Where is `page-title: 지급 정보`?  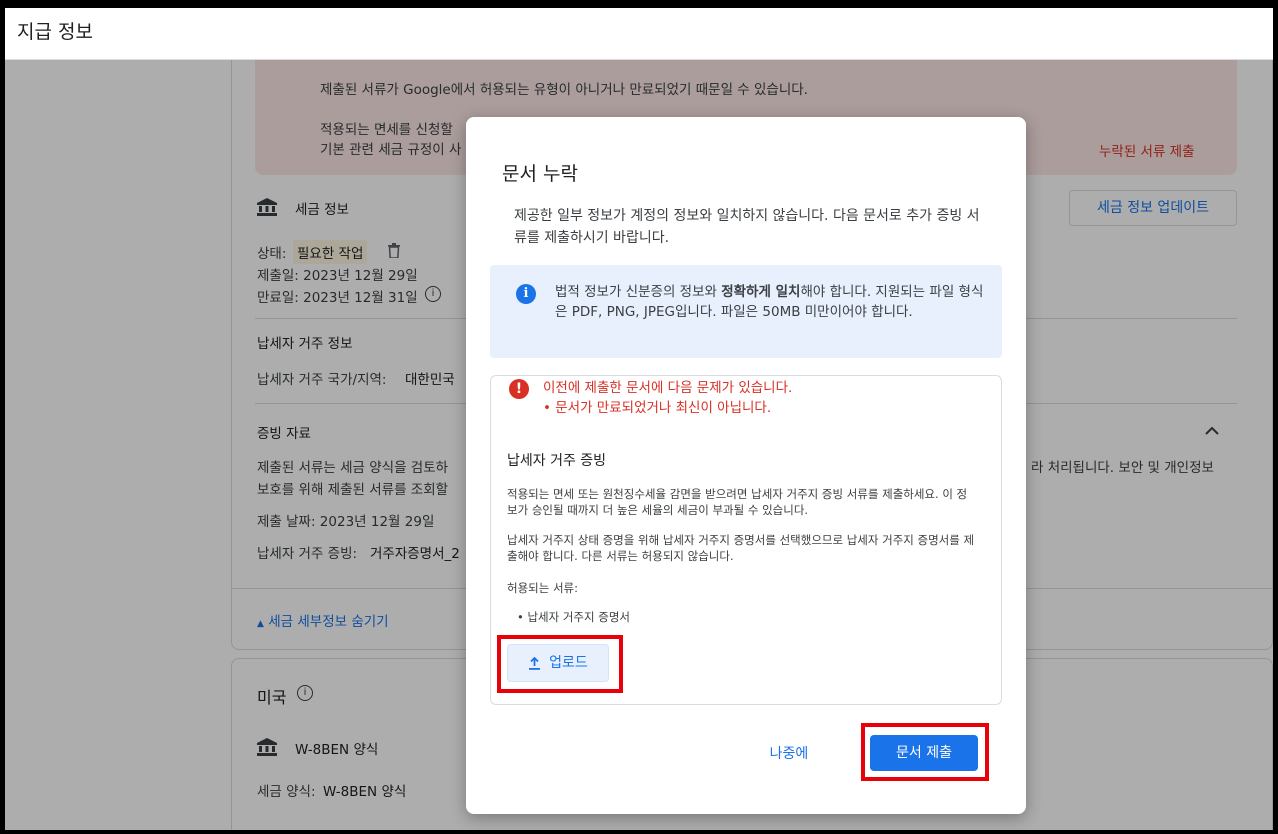 page-title: 지급 정보 is located at coordinates (55, 32).